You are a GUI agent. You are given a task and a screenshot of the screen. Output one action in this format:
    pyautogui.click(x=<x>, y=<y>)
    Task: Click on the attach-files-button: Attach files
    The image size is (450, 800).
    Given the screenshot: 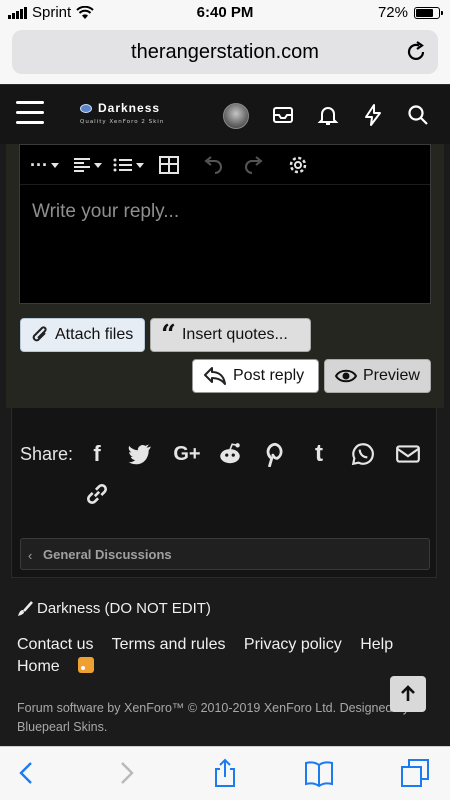 What is the action you would take?
    pyautogui.click(x=82, y=335)
    